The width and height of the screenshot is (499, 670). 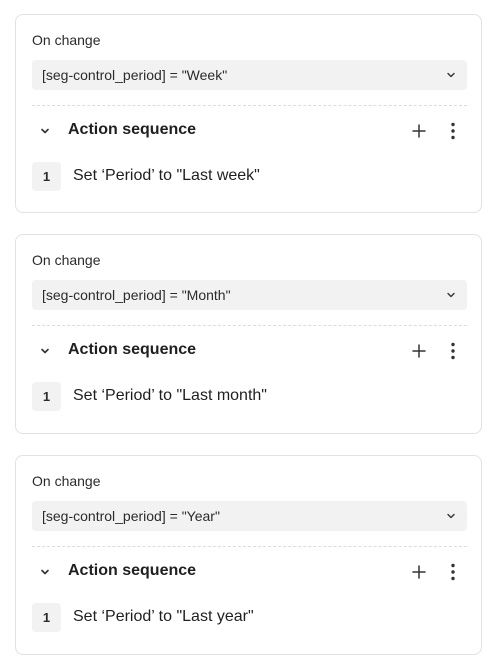 What do you see at coordinates (249, 75) in the screenshot?
I see `condition-select: [seg-control_period] = "Week"` at bounding box center [249, 75].